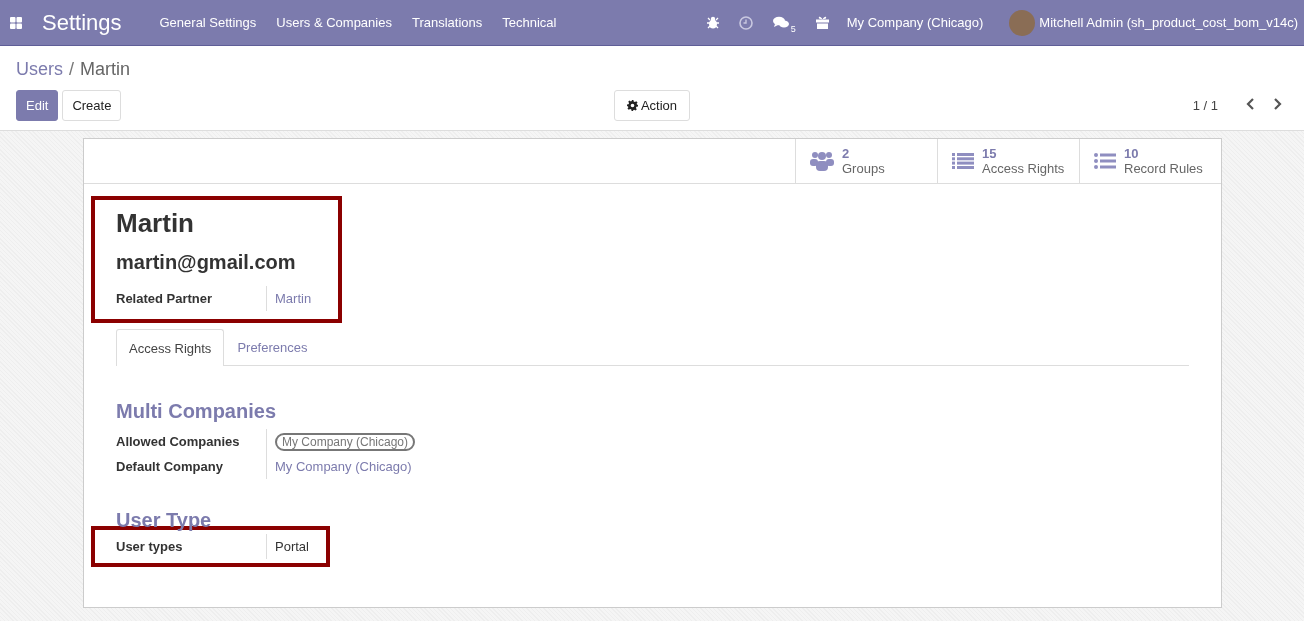 Image resolution: width=1304 pixels, height=637 pixels. I want to click on breadcrumb-link: Users, so click(39, 69).